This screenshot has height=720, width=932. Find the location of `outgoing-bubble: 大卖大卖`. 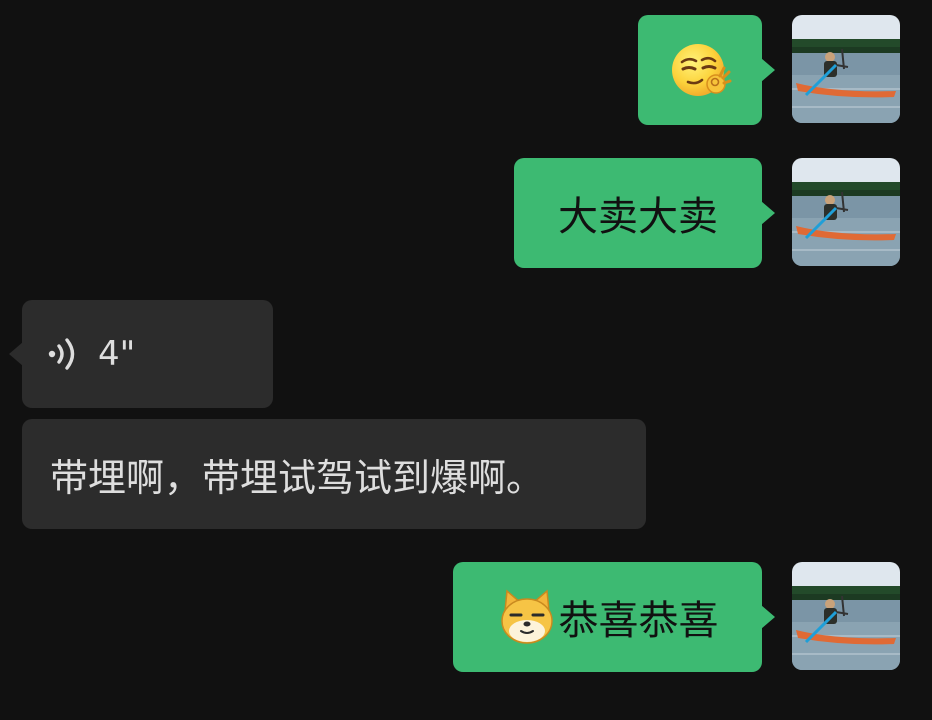

outgoing-bubble: 大卖大卖 is located at coordinates (644, 213).